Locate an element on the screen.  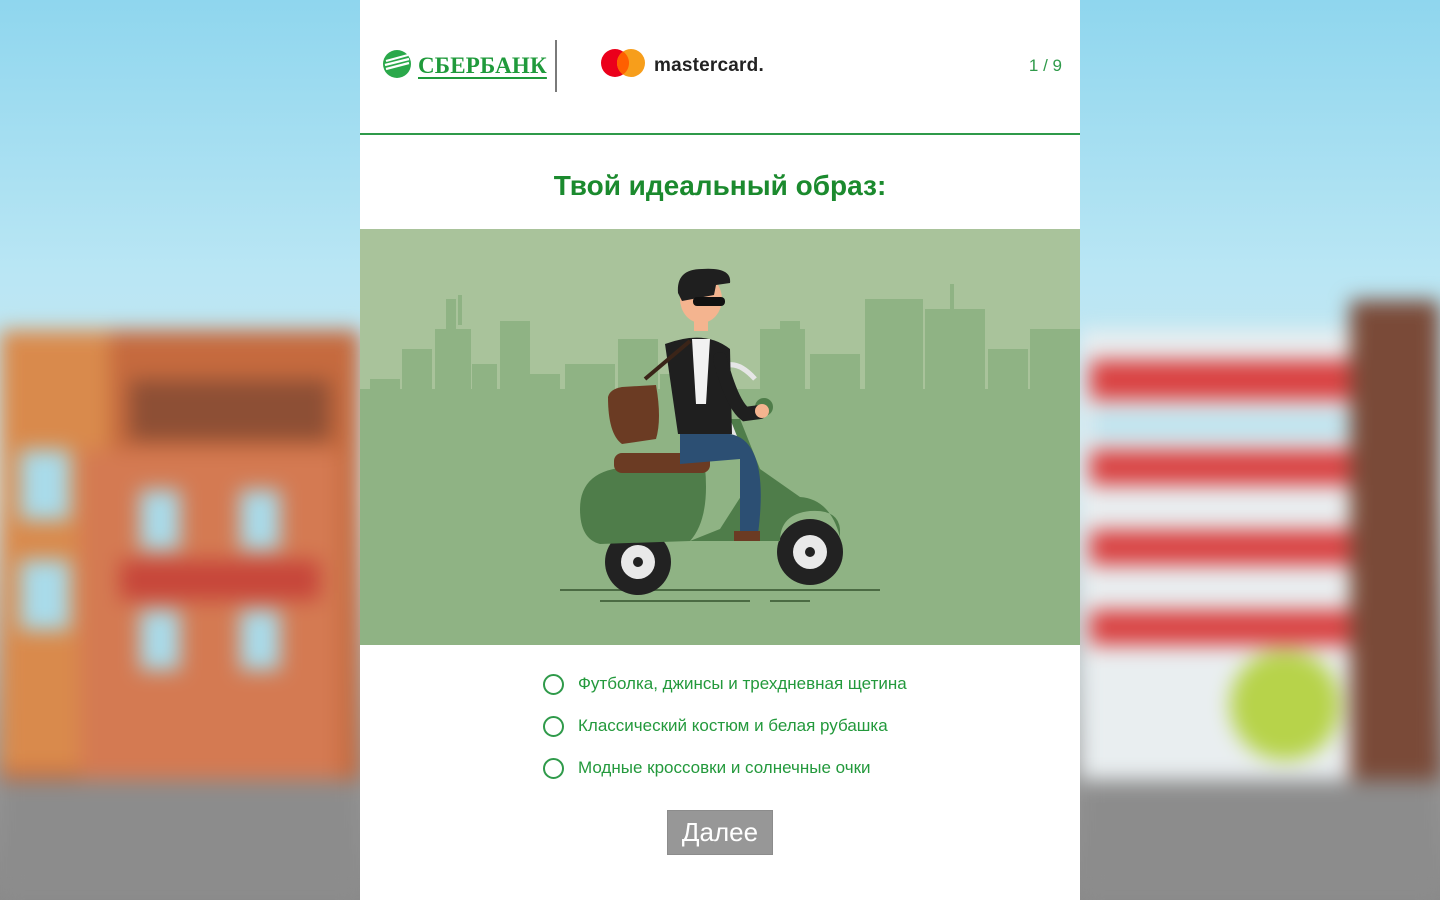
option-3: Модные кроссовки и солнечные очки is located at coordinates (725, 768).